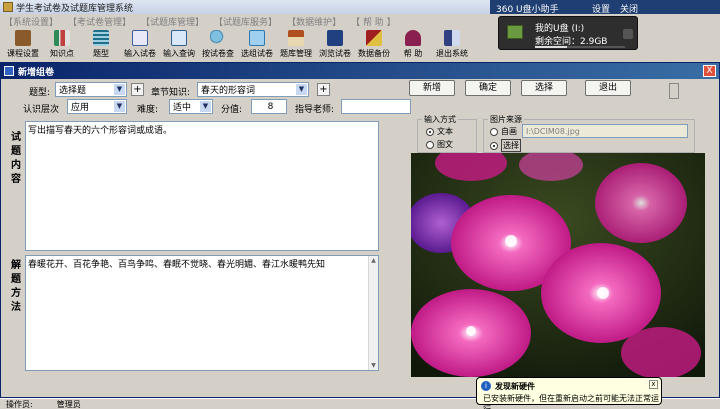 The width and height of the screenshot is (720, 409). What do you see at coordinates (62, 38) in the screenshot?
I see `knowledge-chart-icon` at bounding box center [62, 38].